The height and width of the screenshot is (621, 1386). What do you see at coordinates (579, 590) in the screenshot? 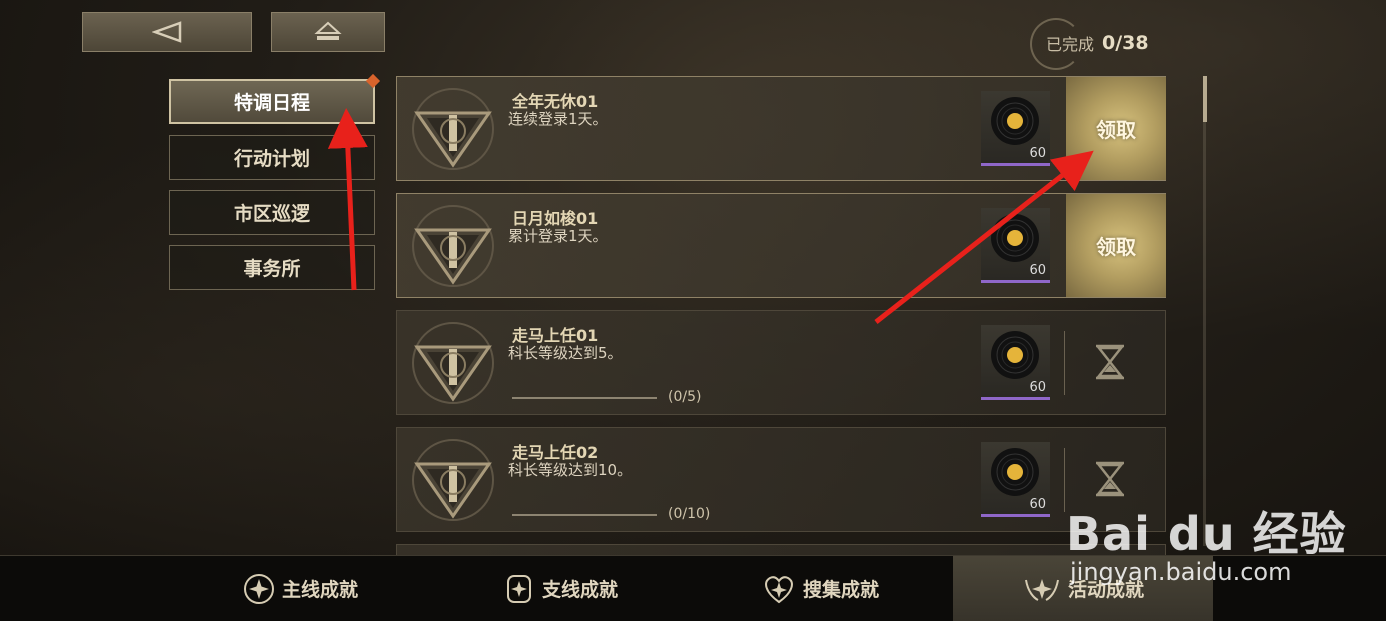
I see `tab-label: 支线成就` at bounding box center [579, 590].